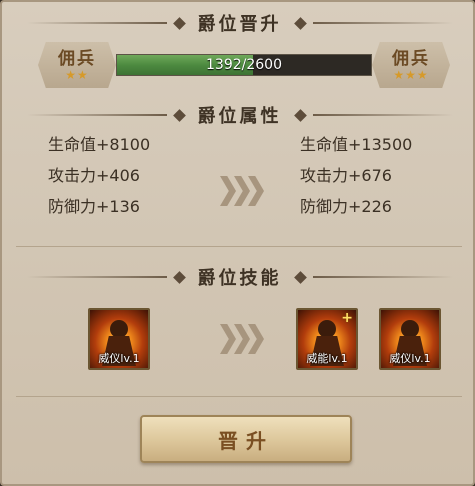 This screenshot has height=486, width=475. What do you see at coordinates (119, 358) in the screenshot?
I see `current-skill-label: 威仪lv.1` at bounding box center [119, 358].